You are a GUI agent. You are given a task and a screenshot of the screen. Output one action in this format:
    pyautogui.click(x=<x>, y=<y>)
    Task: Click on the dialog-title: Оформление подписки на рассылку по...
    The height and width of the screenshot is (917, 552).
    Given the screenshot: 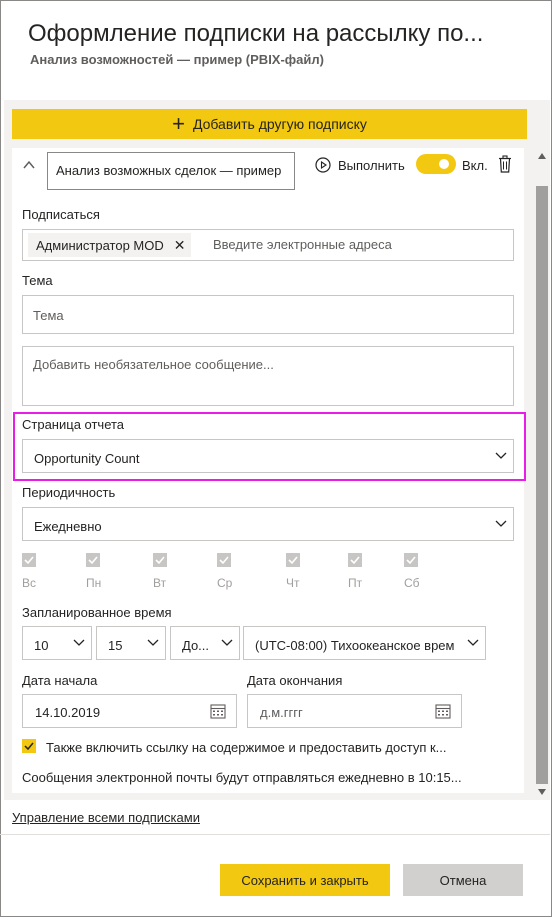 What is the action you would take?
    pyautogui.click(x=256, y=33)
    